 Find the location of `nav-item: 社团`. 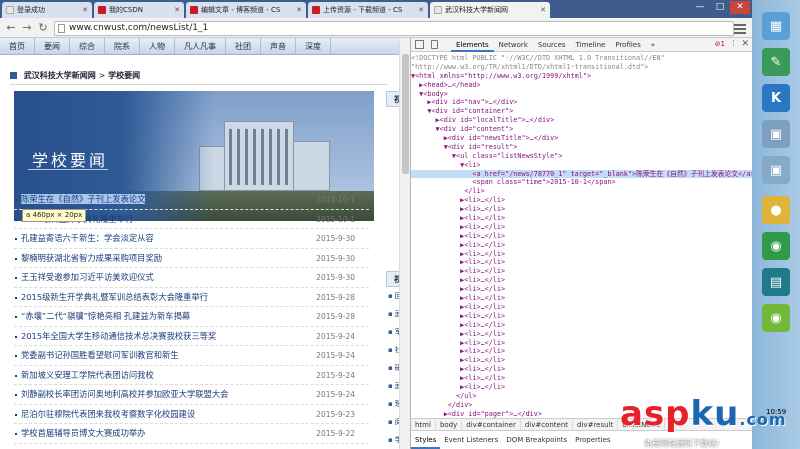

nav-item: 社团 is located at coordinates (243, 46).